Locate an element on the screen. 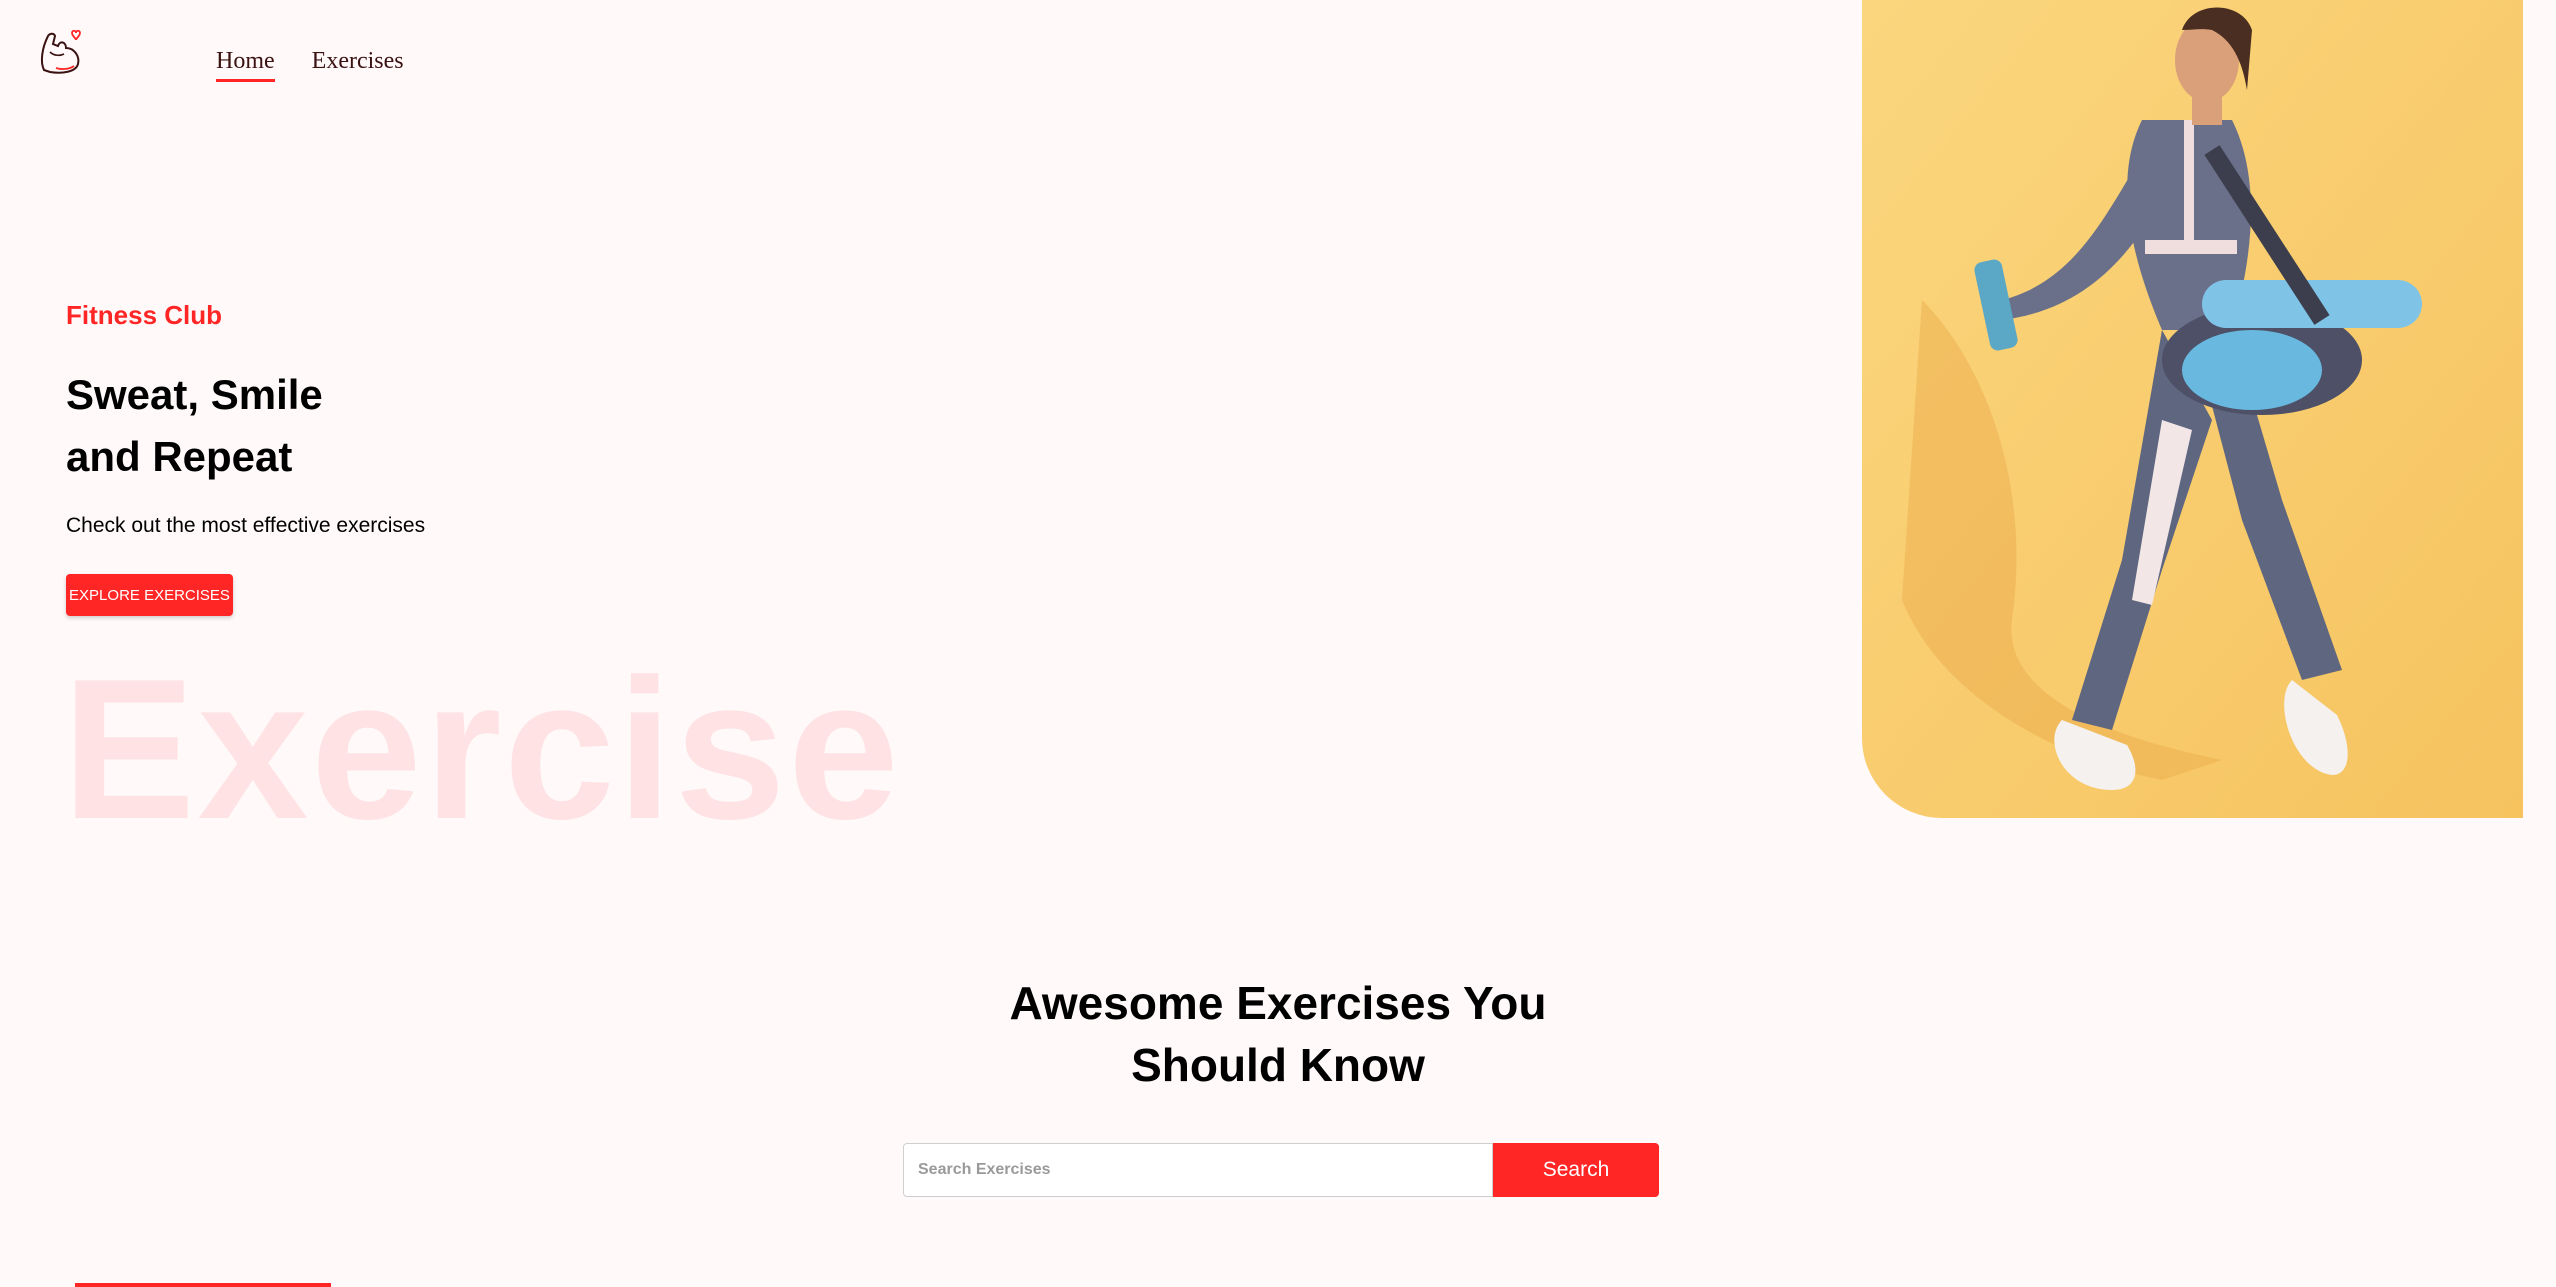 The width and height of the screenshot is (2556, 1287). horizontal-scroll-indicator is located at coordinates (203, 1285).